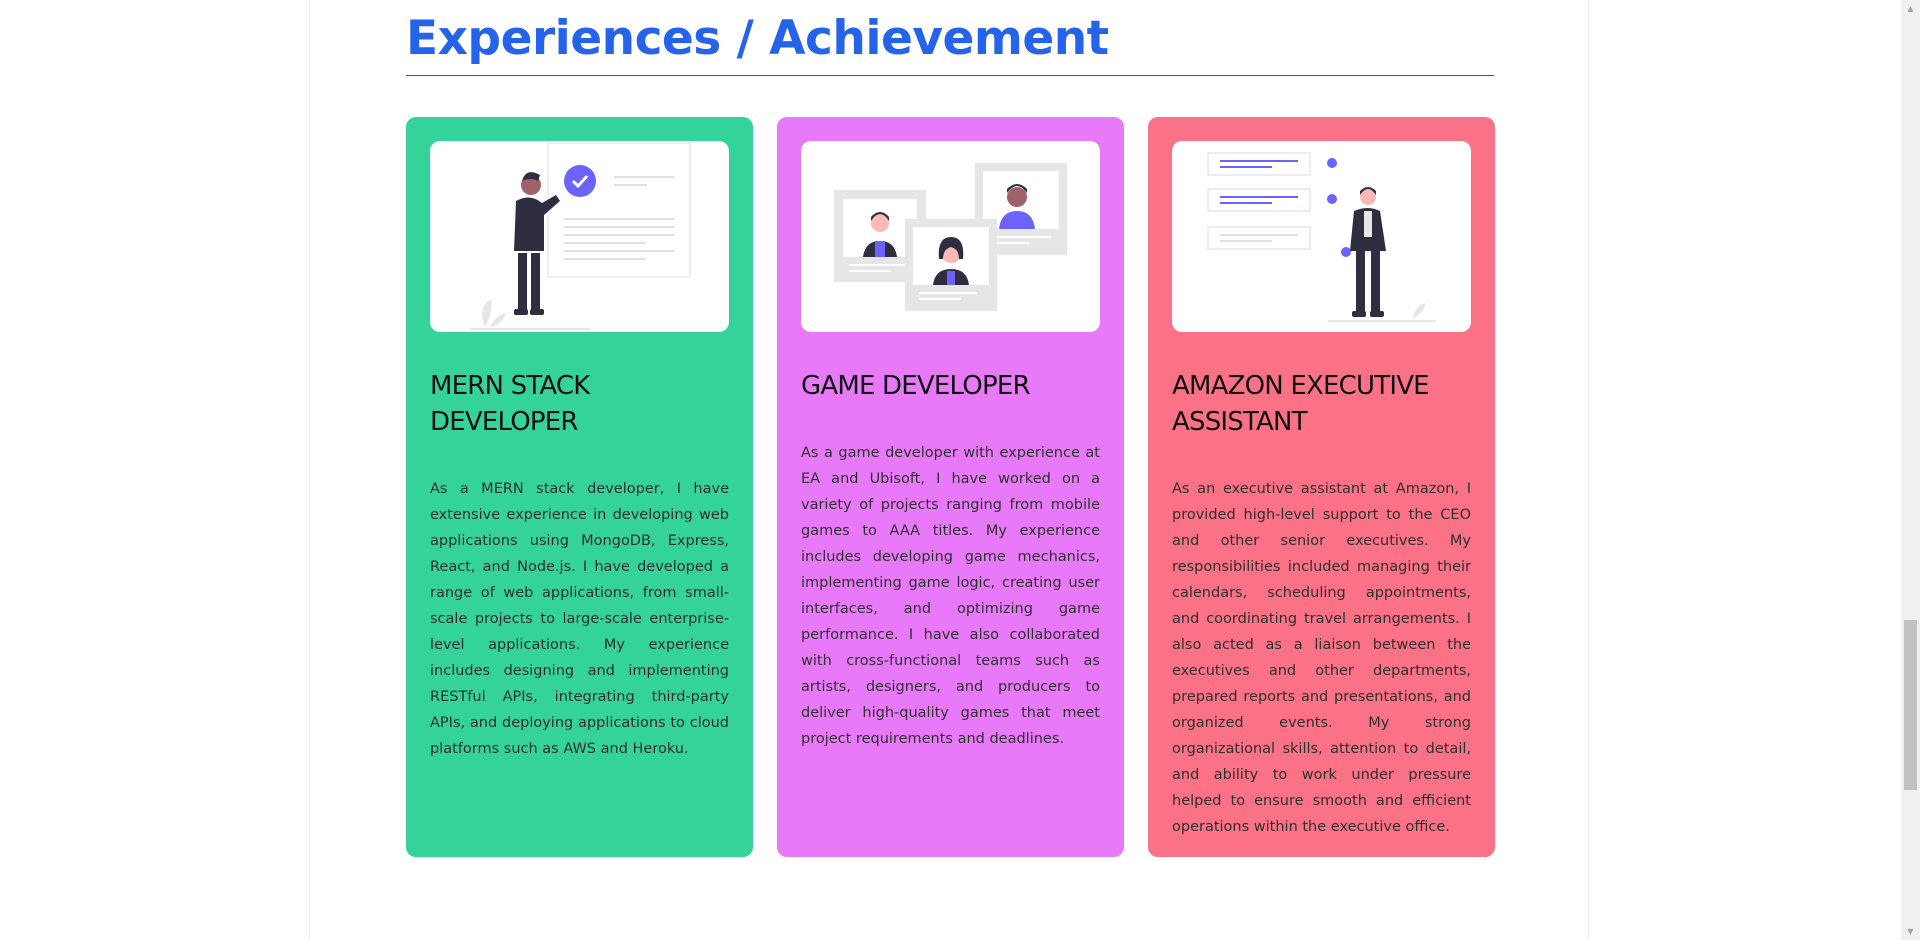 The height and width of the screenshot is (940, 1920). Describe the element at coordinates (1321, 236) in the screenshot. I see `person-with-task-list-illustration` at that location.